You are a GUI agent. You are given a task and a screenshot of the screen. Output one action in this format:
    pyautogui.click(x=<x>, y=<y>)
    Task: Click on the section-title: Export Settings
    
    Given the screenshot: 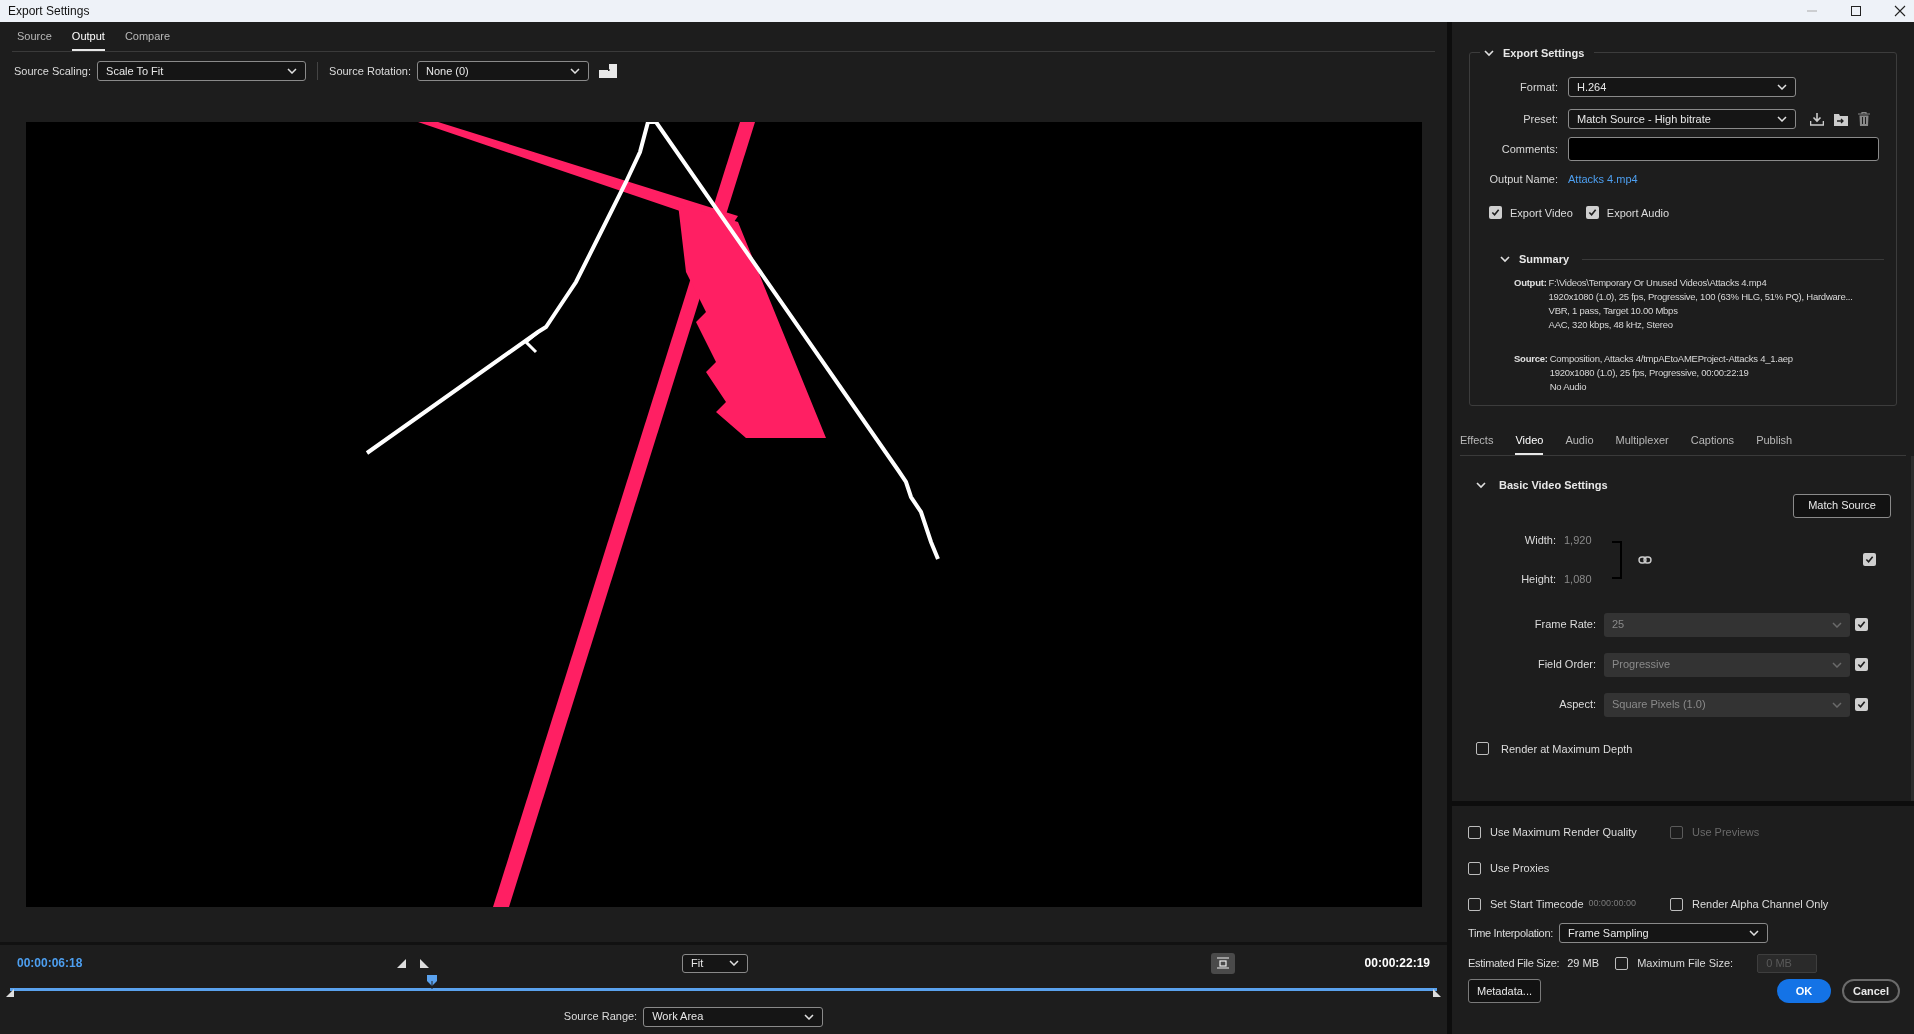 What is the action you would take?
    pyautogui.click(x=1544, y=53)
    